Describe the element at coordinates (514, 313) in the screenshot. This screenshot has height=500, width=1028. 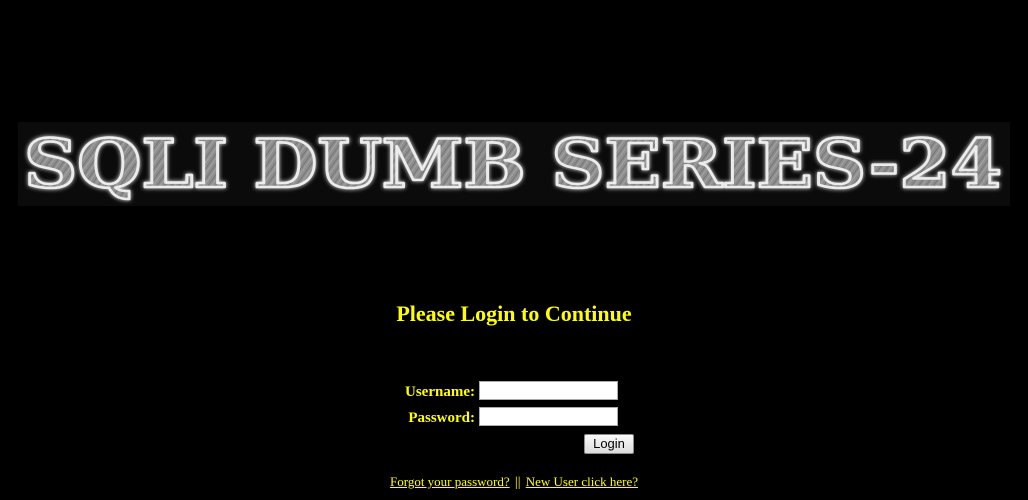
I see `login-heading: Please Login to Continue` at that location.